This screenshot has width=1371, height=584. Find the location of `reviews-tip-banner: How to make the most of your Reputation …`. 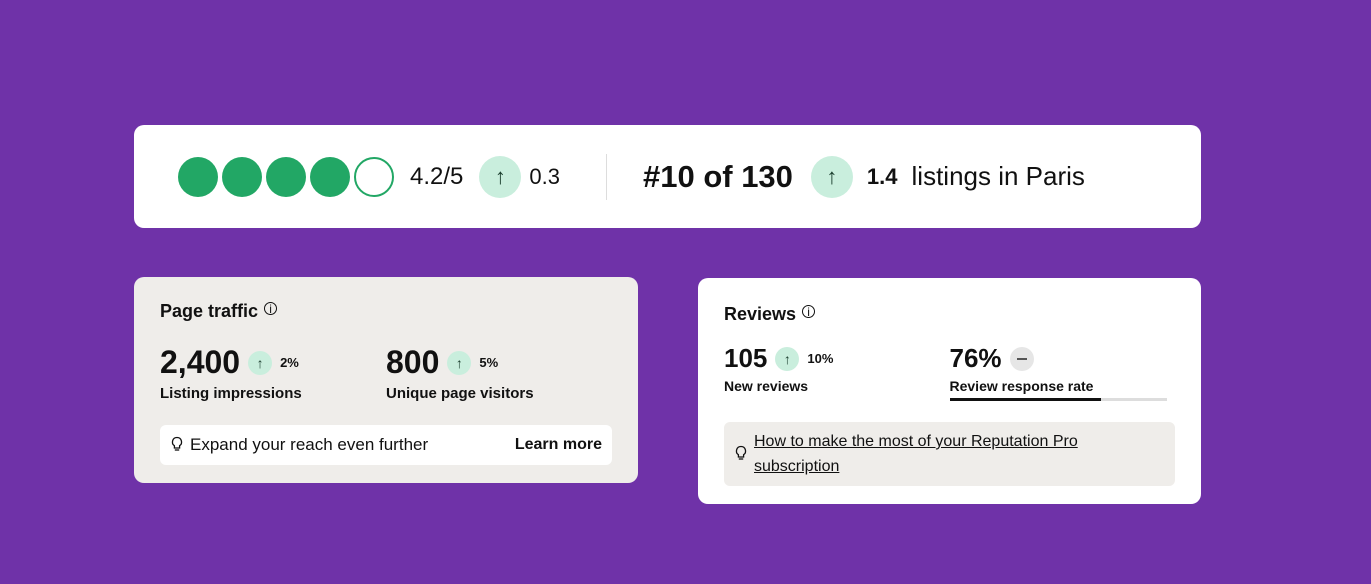

reviews-tip-banner: How to make the most of your Reputation … is located at coordinates (949, 454).